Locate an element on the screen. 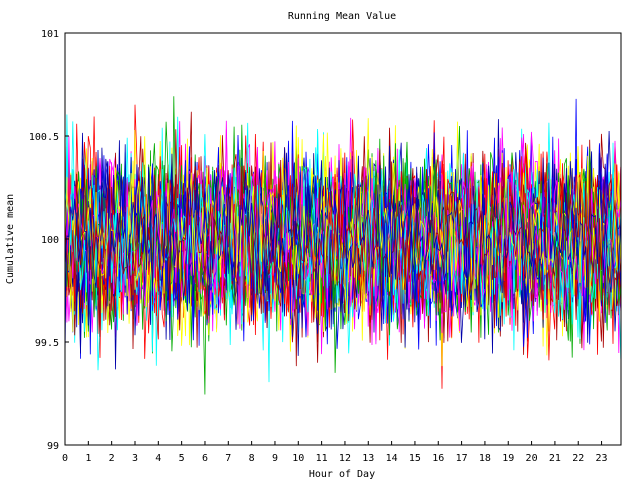 The image size is (640, 480). x-tick-label: 15 is located at coordinates (415, 458).